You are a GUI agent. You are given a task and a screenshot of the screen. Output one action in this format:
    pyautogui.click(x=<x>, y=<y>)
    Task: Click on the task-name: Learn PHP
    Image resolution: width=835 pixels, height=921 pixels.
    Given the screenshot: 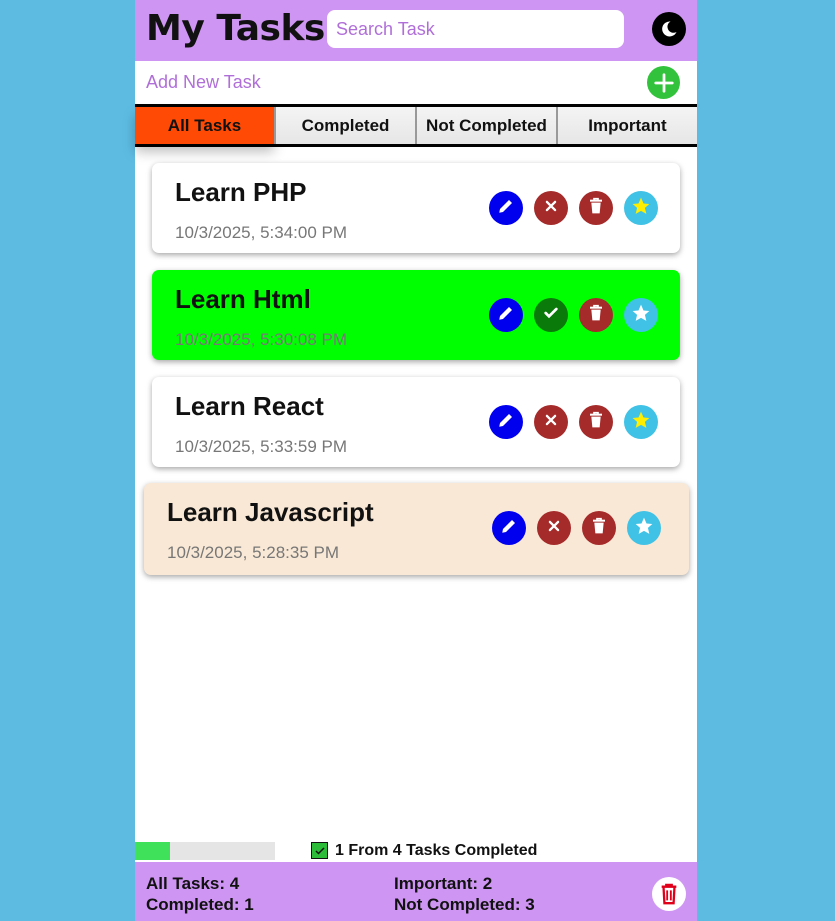 What is the action you would take?
    pyautogui.click(x=241, y=192)
    